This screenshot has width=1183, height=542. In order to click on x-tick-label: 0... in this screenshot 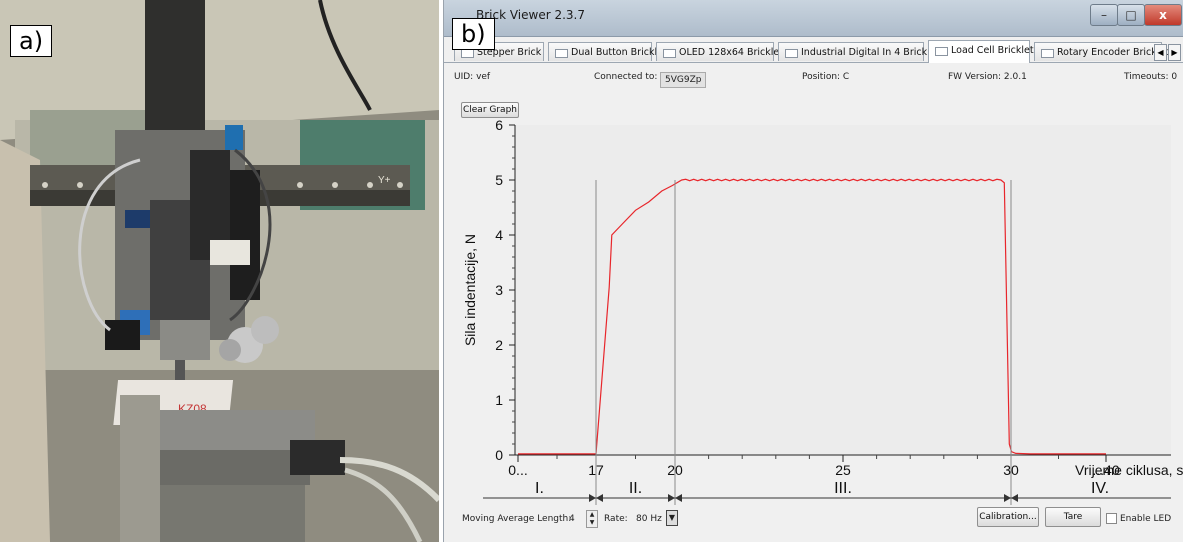, I will do `click(517, 470)`.